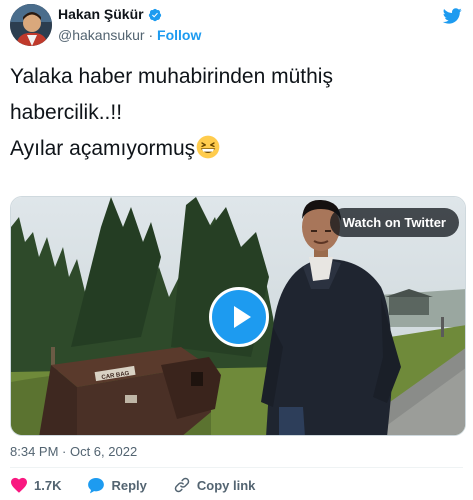  What do you see at coordinates (96, 485) in the screenshot?
I see `reply-bubble-icon` at bounding box center [96, 485].